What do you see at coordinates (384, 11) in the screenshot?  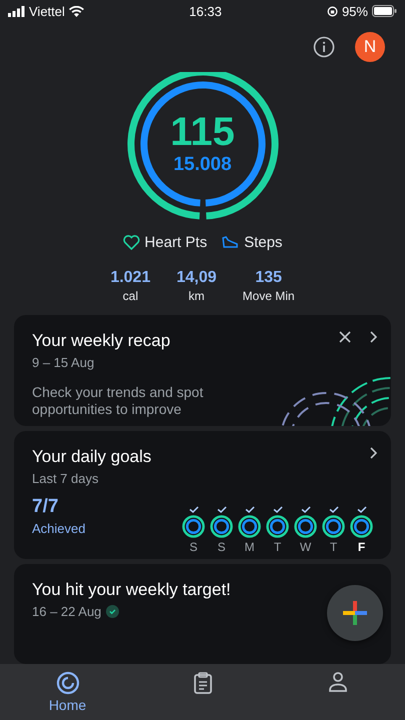 I see `battery-icon` at bounding box center [384, 11].